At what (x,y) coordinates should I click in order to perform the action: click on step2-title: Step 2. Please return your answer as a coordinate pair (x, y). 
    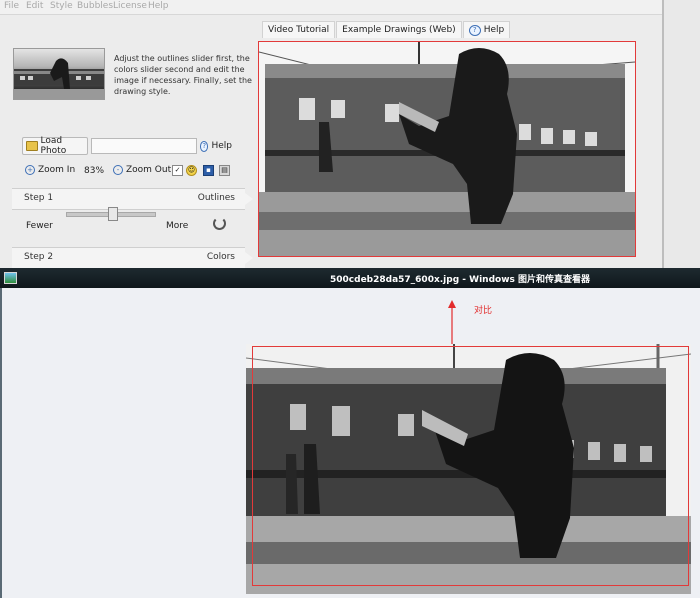
    Looking at the image, I should click on (39, 257).